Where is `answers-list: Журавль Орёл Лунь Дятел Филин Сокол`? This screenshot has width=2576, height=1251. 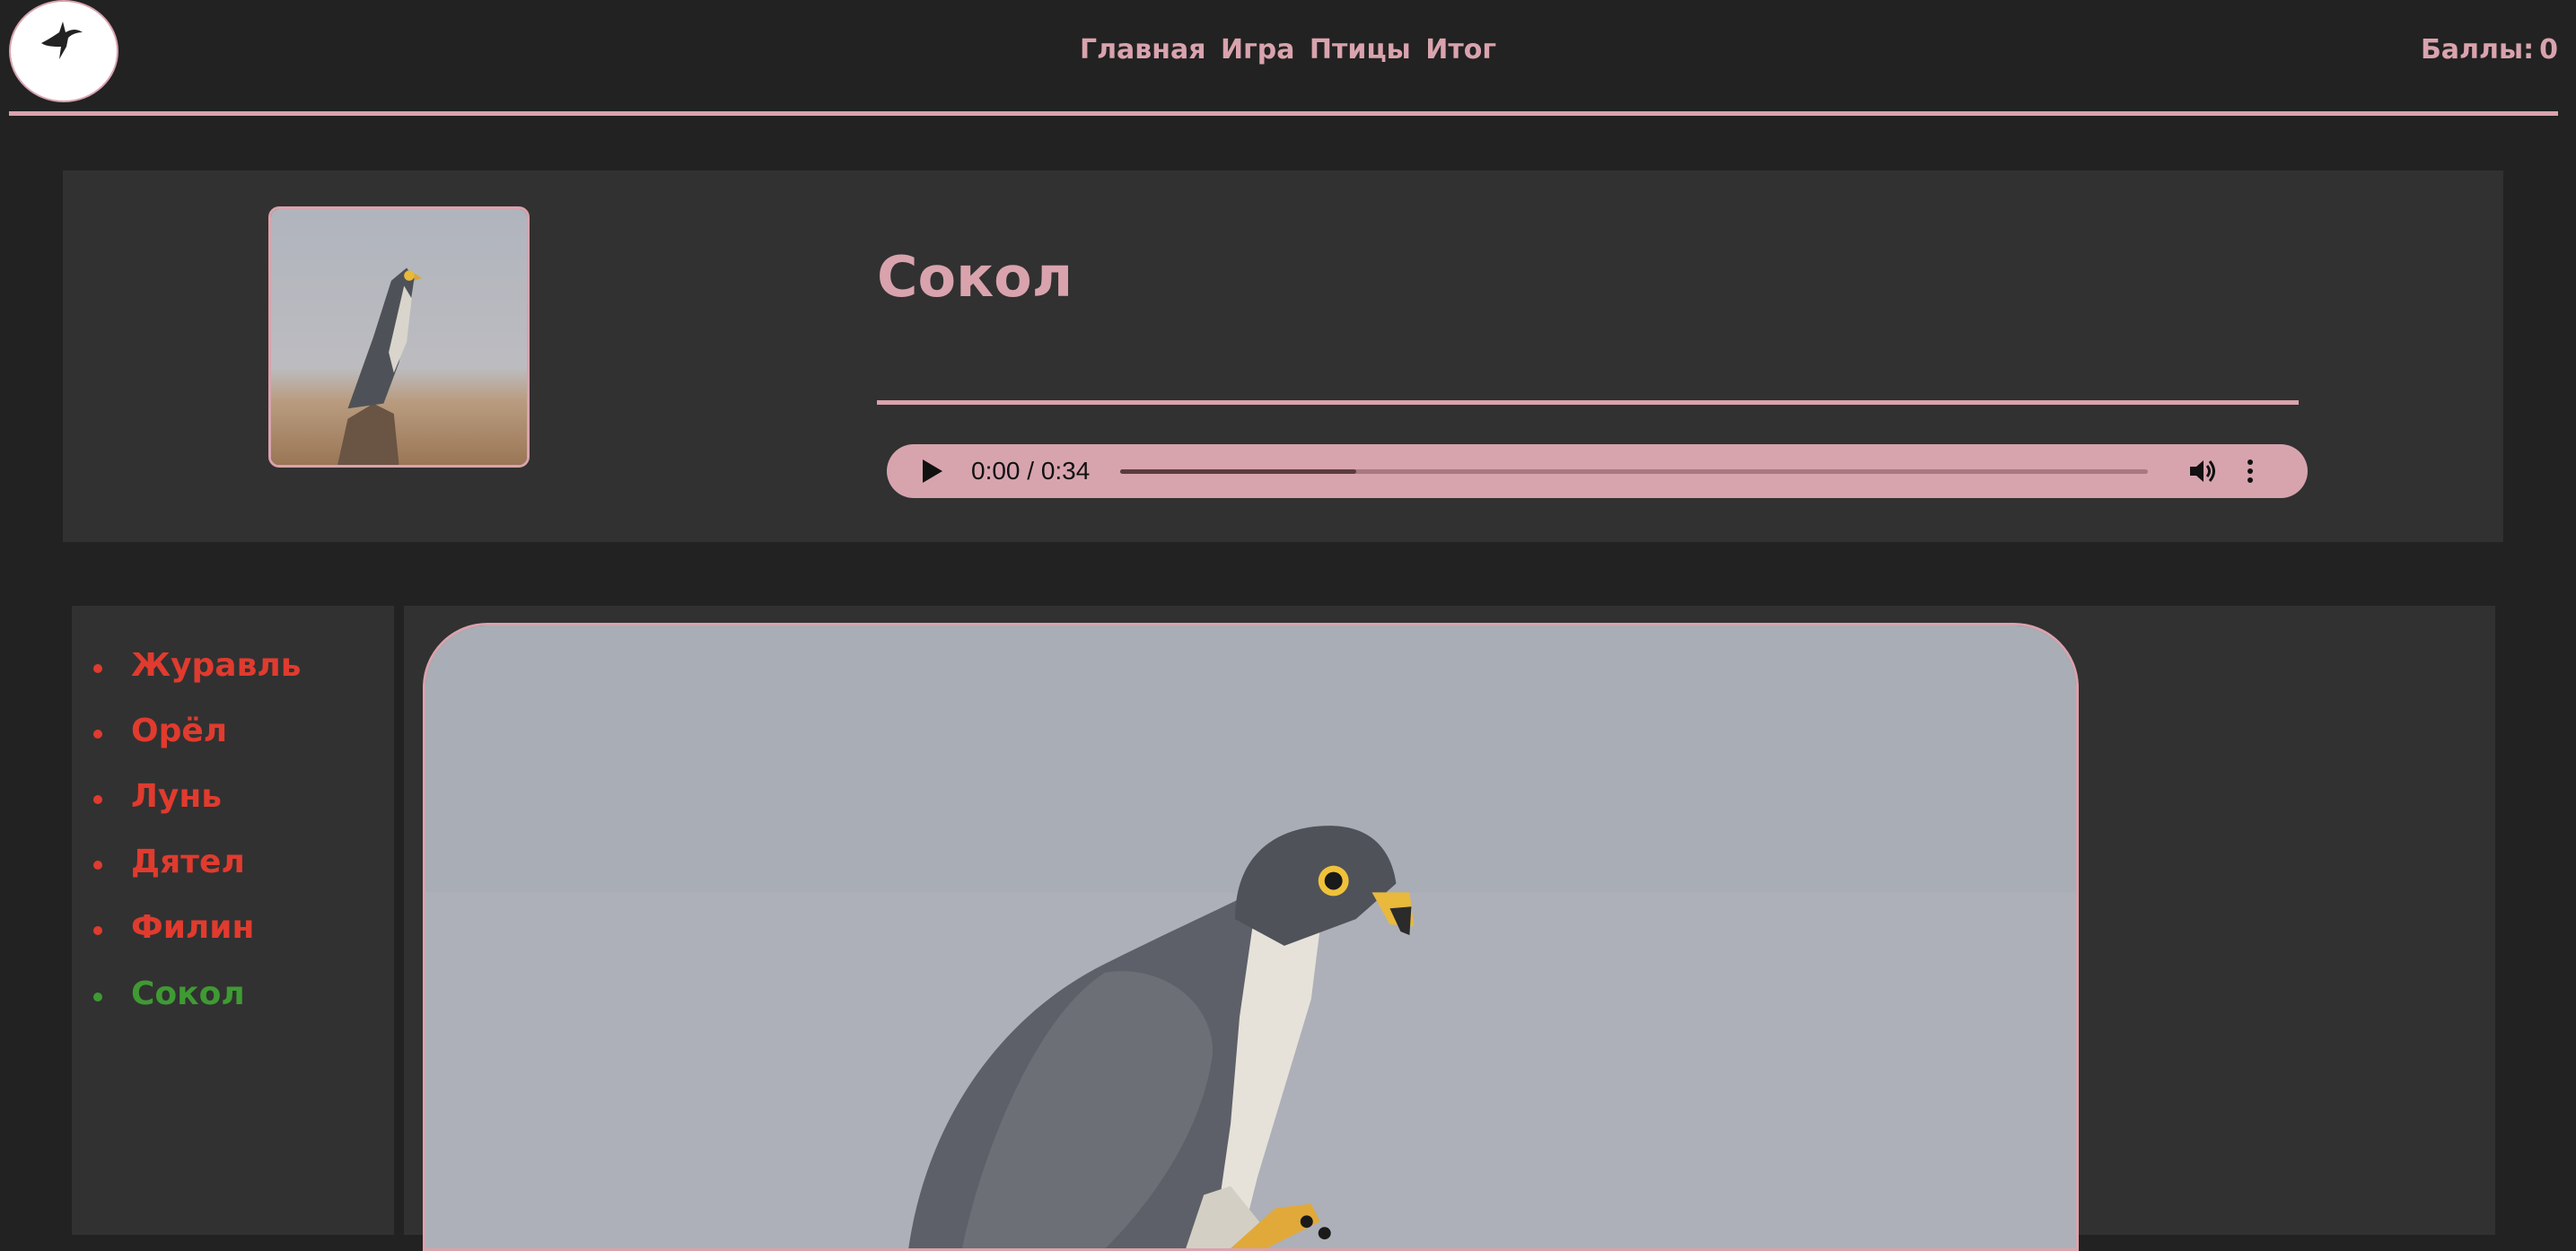 answers-list: Журавль Орёл Лунь Дятел Филин Сокол is located at coordinates (233, 921).